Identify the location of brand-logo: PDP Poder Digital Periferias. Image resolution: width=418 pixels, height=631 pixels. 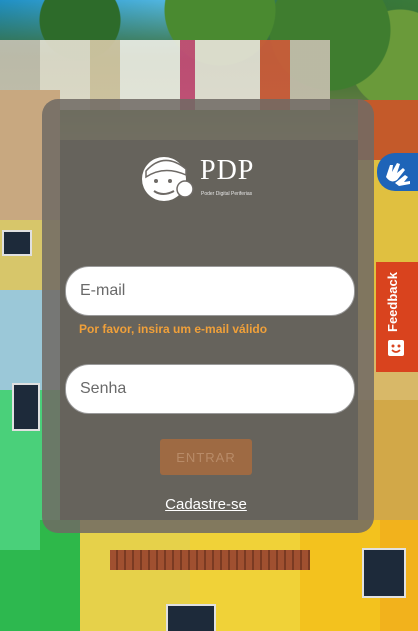
(206, 177).